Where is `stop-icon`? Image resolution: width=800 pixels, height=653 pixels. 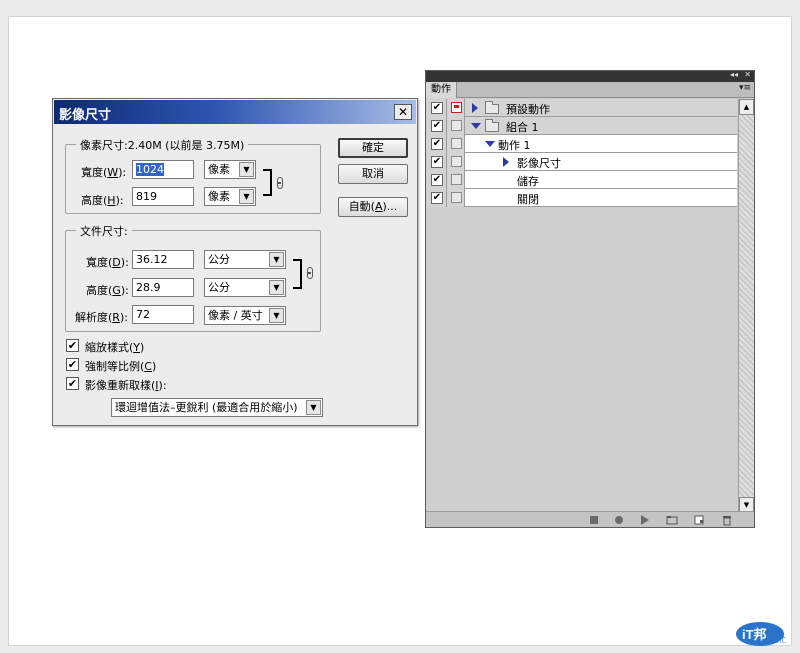 stop-icon is located at coordinates (594, 520).